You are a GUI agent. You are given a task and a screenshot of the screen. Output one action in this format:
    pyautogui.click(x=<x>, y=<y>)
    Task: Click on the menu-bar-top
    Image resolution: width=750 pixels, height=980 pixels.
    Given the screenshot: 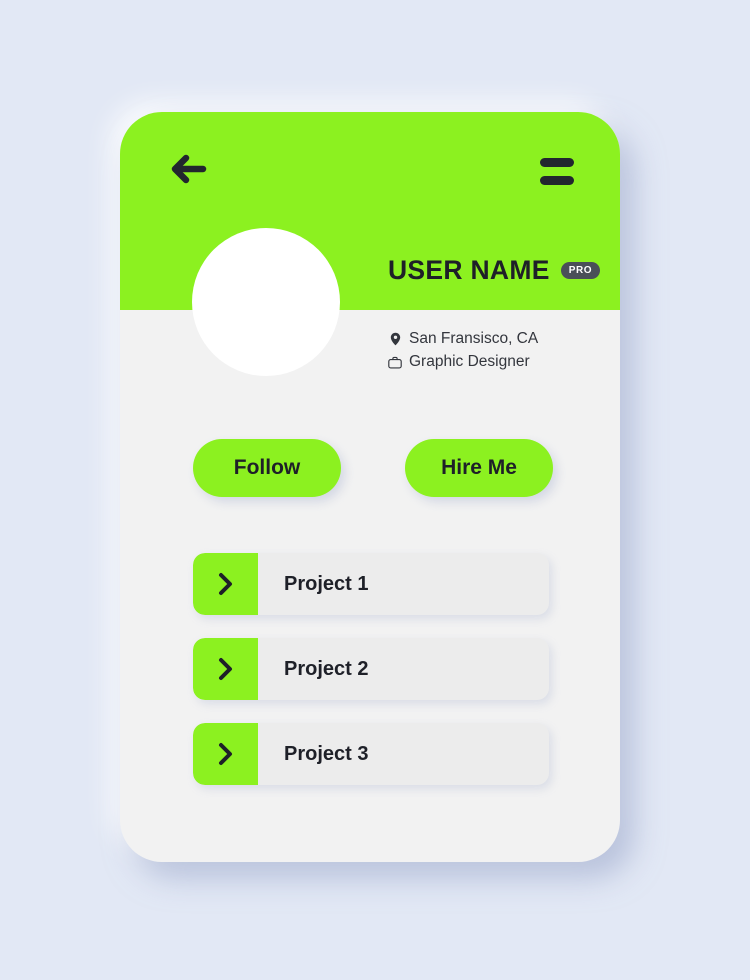 What is the action you would take?
    pyautogui.click(x=557, y=162)
    